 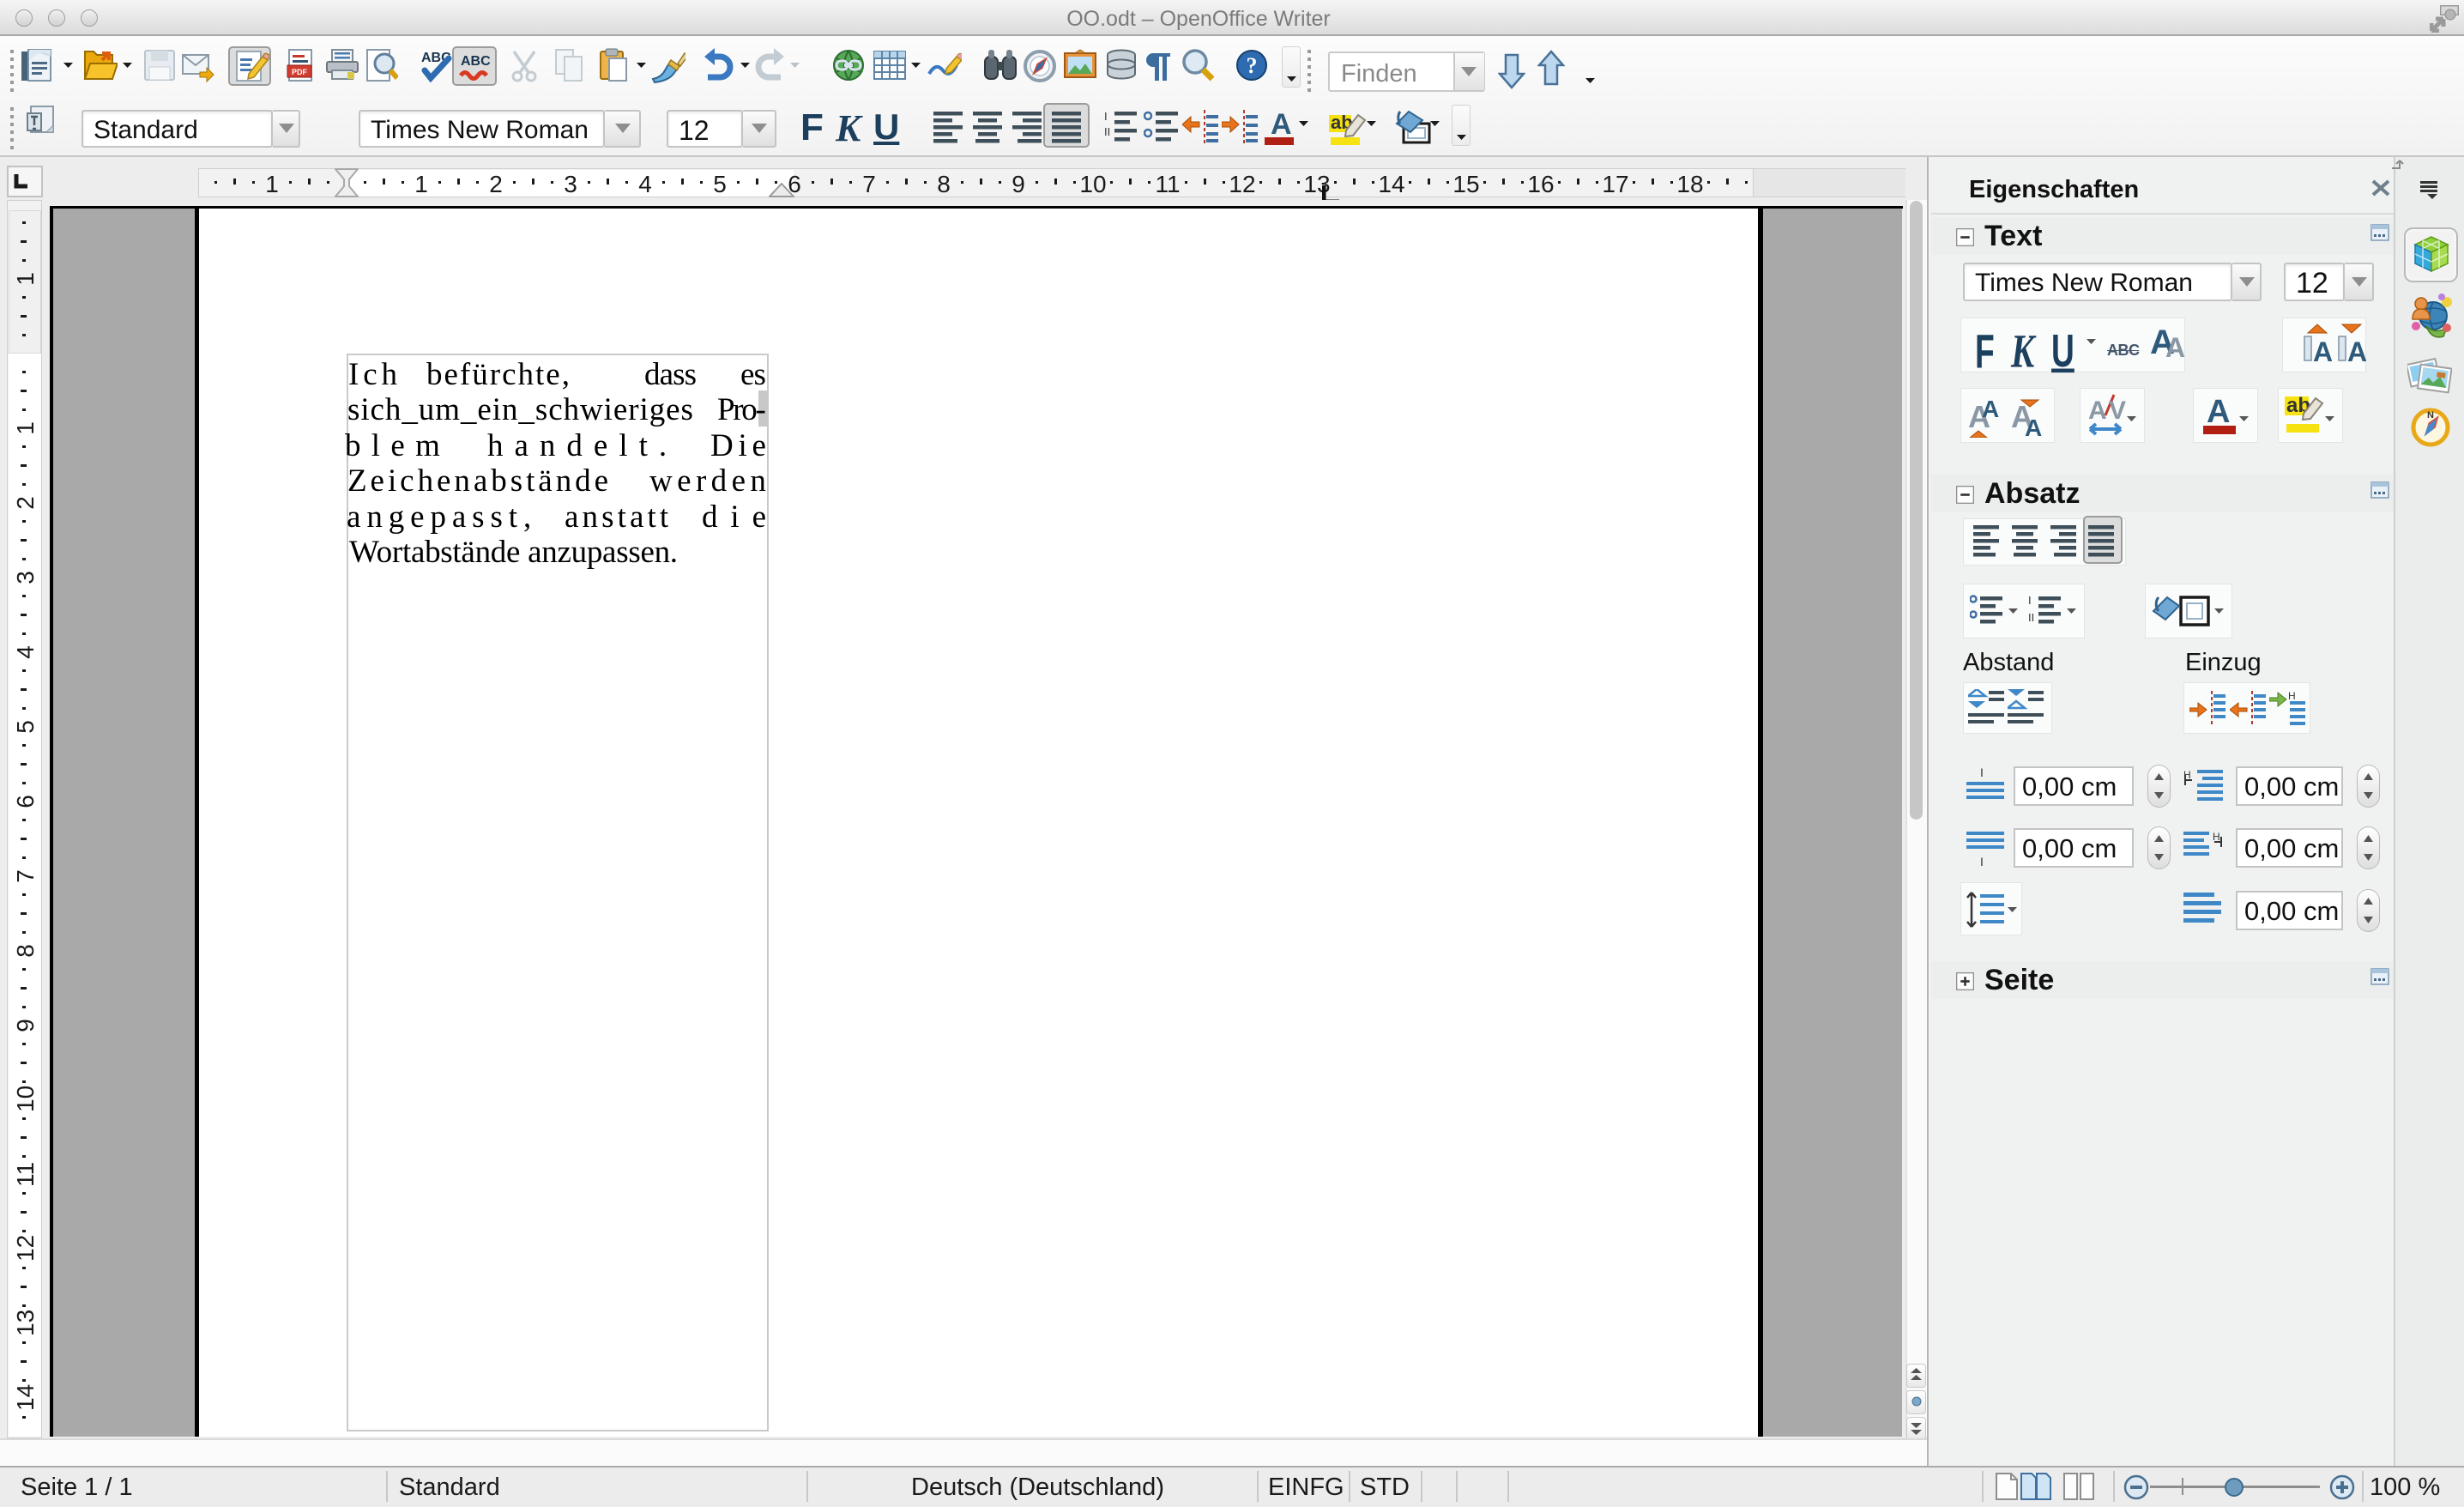 What do you see at coordinates (2430, 415) in the screenshot?
I see `svg-text: N` at bounding box center [2430, 415].